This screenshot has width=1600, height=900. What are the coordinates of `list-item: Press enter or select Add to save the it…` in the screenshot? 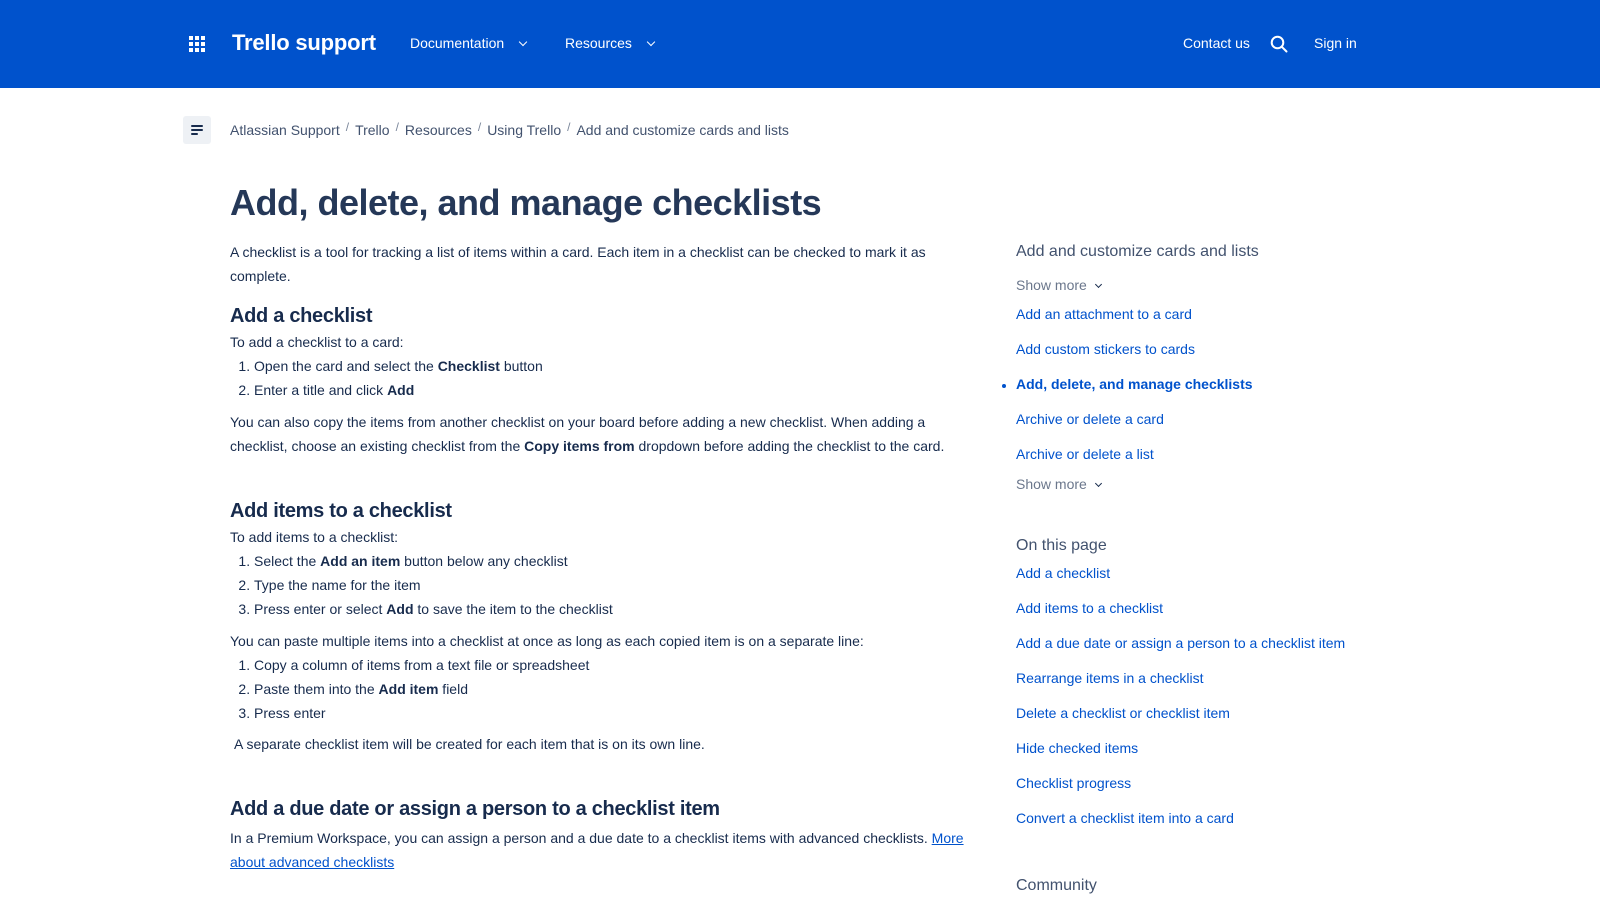 It's located at (617, 609).